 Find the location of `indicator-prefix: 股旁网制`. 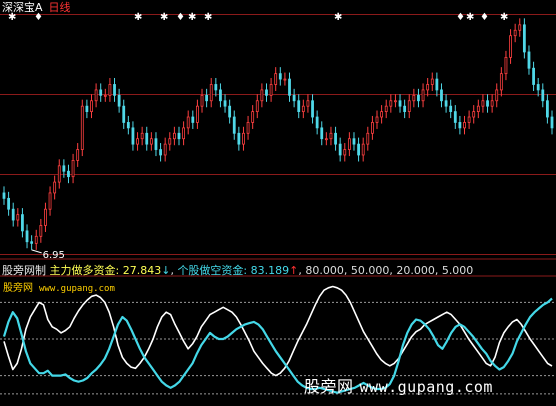

indicator-prefix: 股旁网制 is located at coordinates (24, 270).